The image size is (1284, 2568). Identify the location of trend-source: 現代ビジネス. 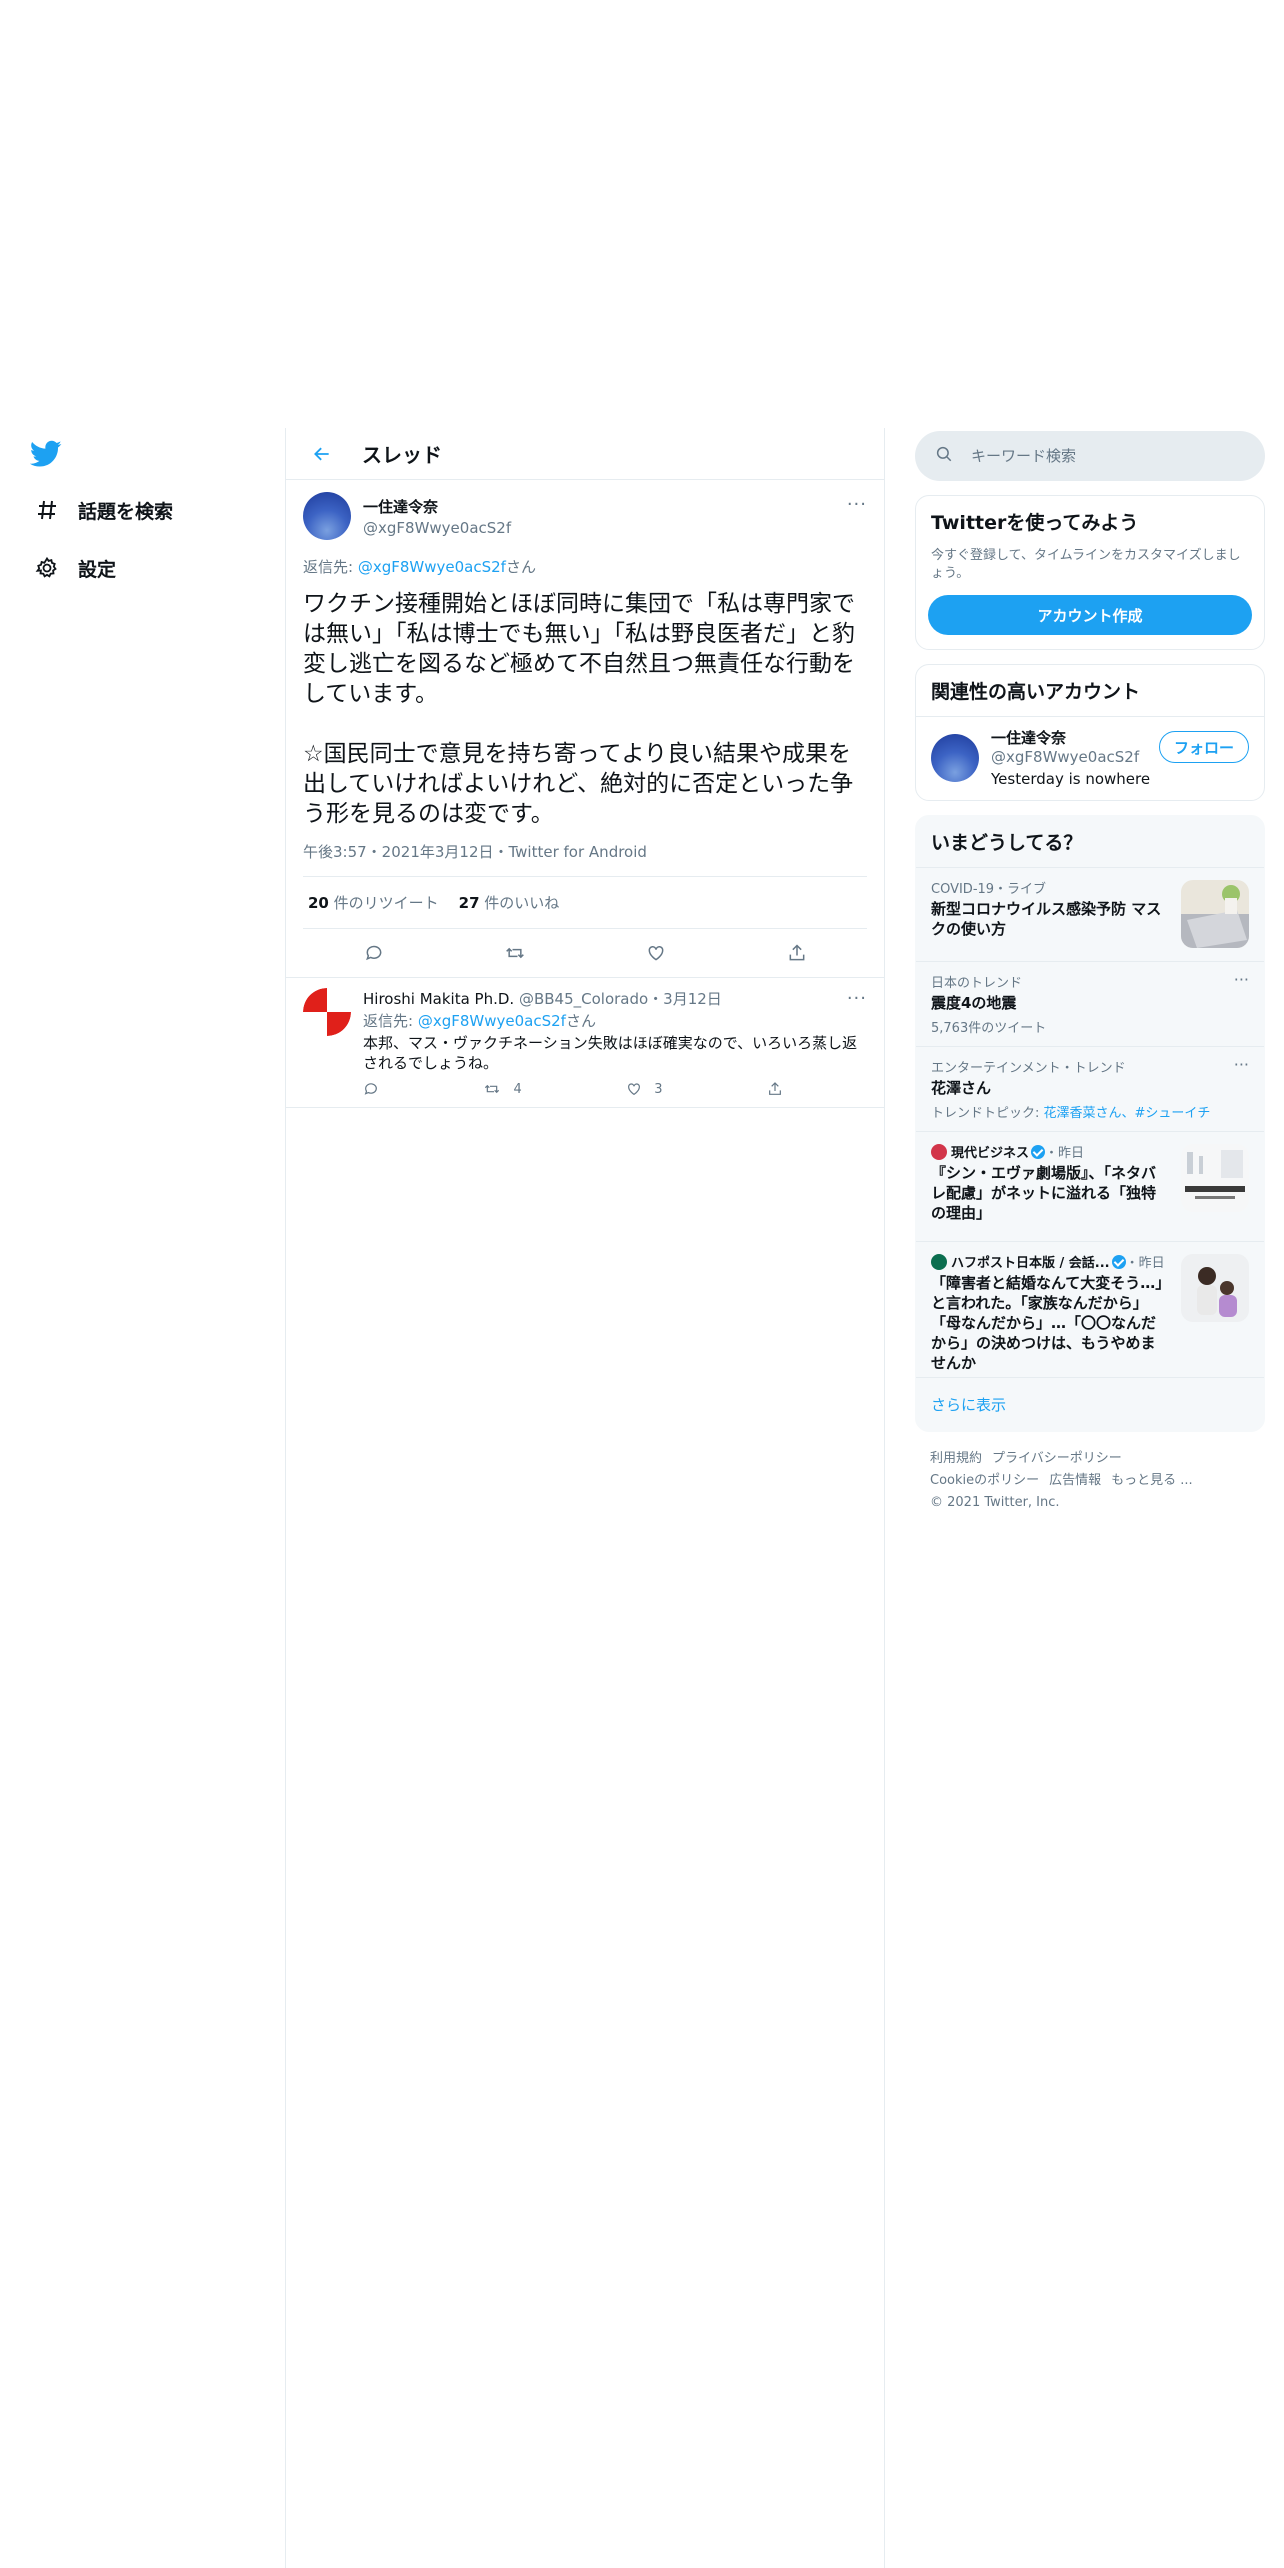
(990, 1153).